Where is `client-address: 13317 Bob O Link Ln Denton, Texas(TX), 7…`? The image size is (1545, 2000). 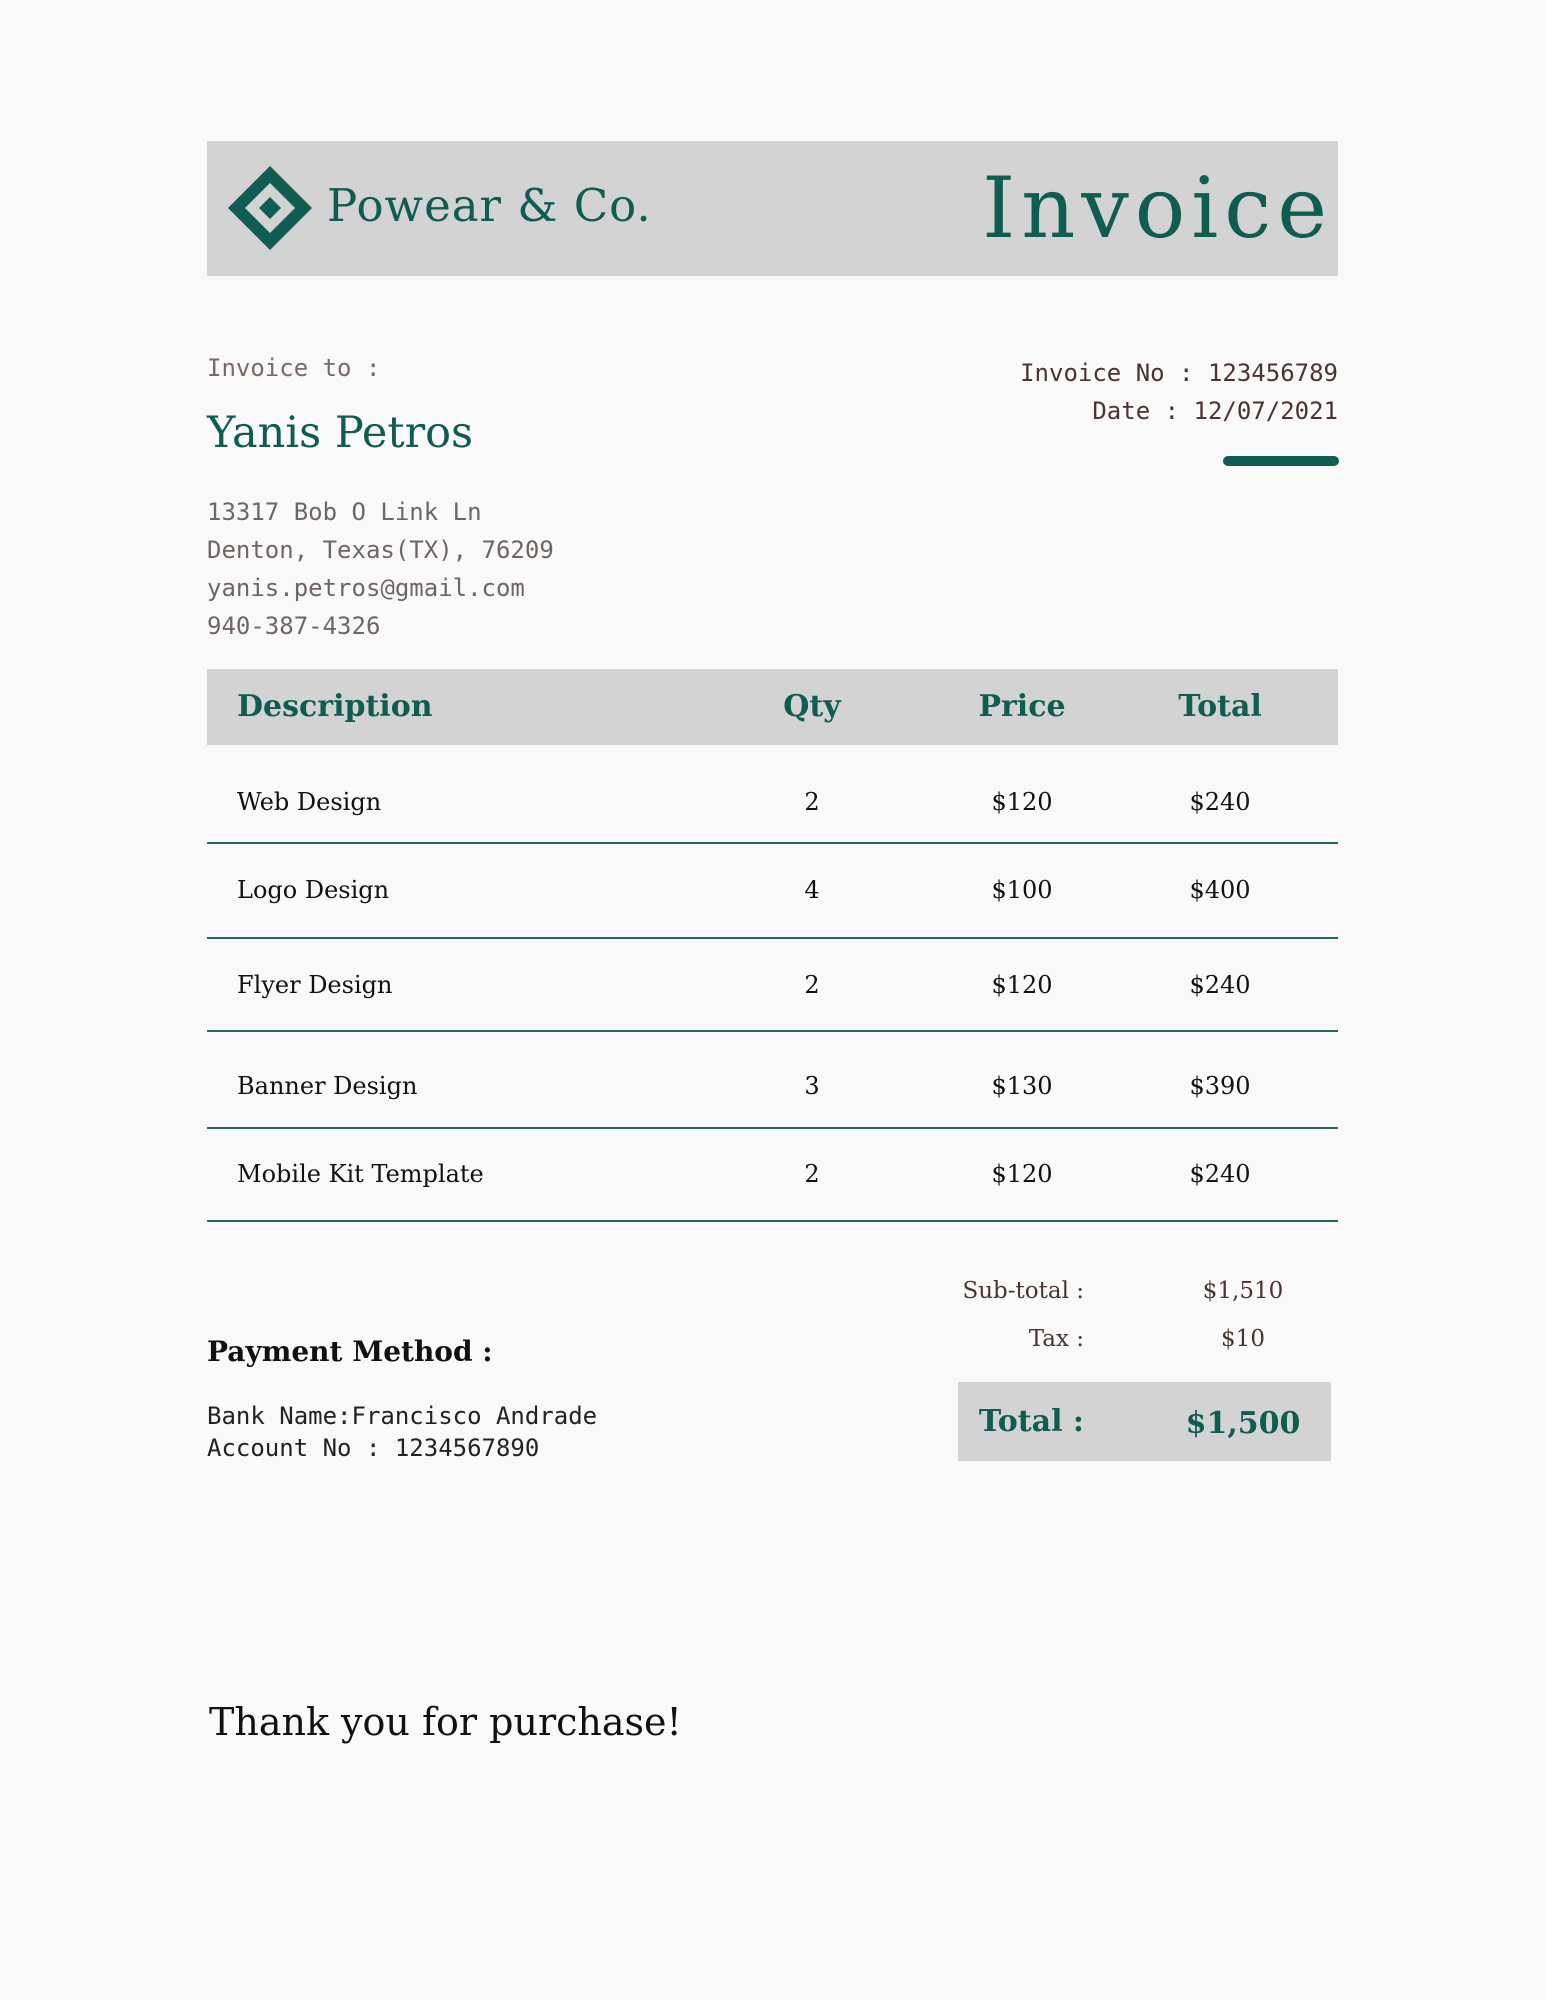 client-address: 13317 Bob O Link Ln Denton, Texas(TX), 7… is located at coordinates (380, 569).